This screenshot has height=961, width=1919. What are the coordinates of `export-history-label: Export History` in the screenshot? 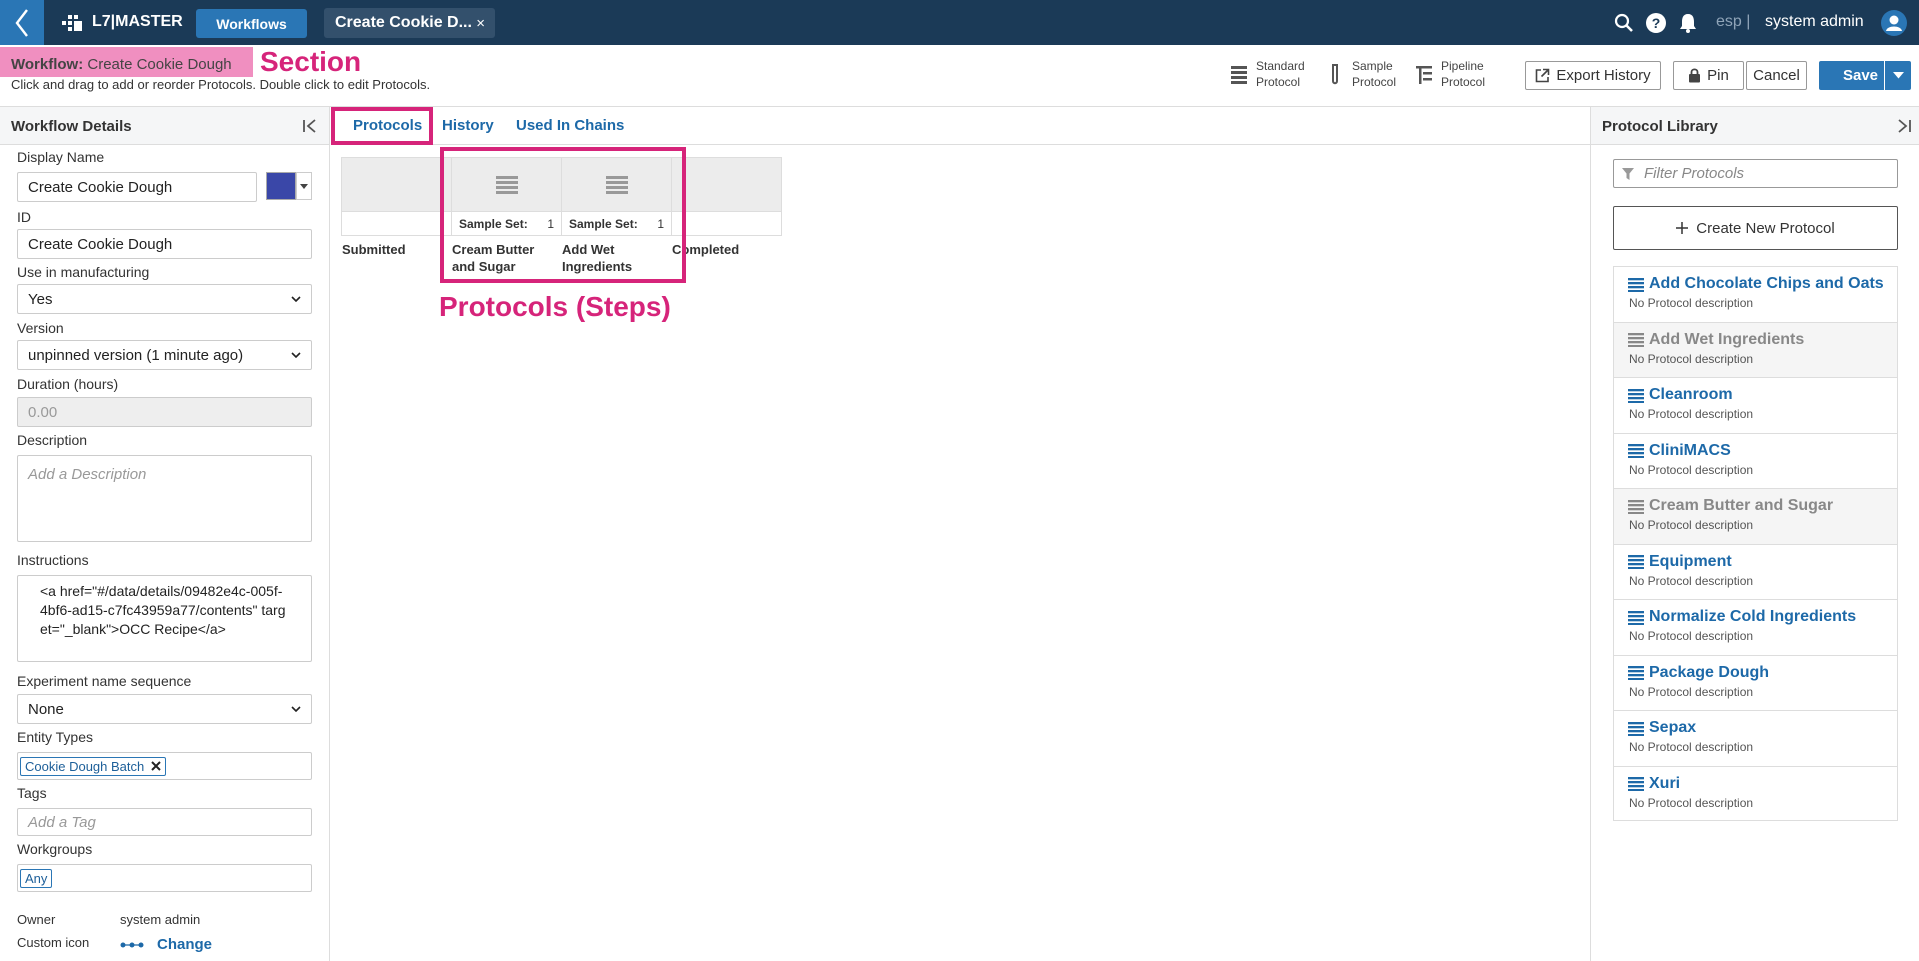 It's located at (1603, 75).